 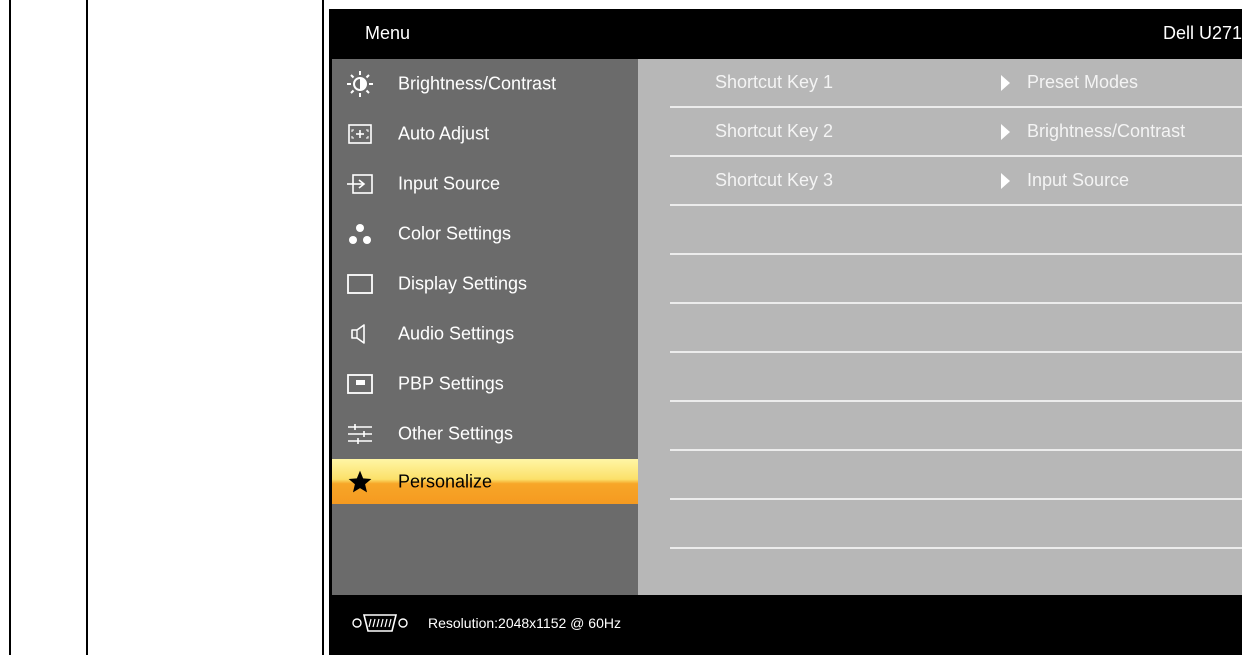 I want to click on shortcut-key-1-row: Shortcut Key 1 Preset Modes, so click(x=956, y=83).